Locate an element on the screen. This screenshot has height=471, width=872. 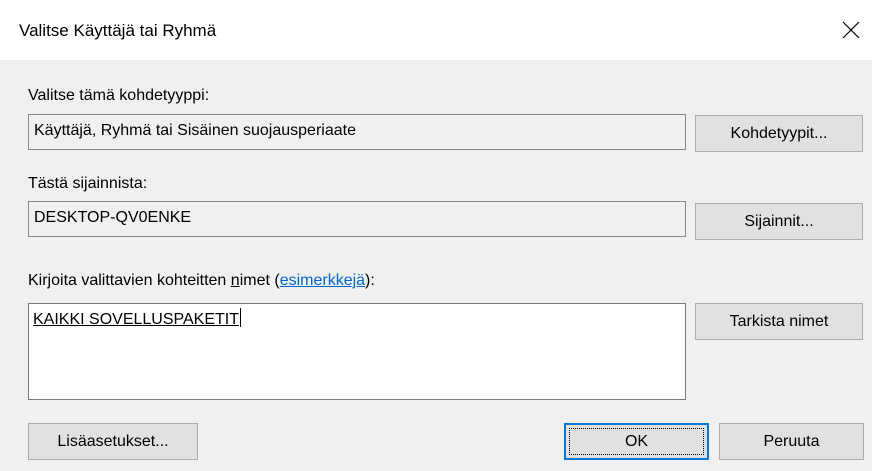
check-names-button: Tarkista nimet is located at coordinates (779, 321).